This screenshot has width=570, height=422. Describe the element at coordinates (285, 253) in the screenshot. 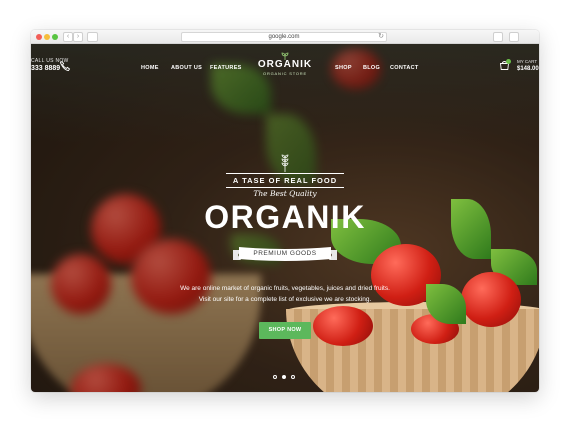

I see `ribbon-text: PREMIUM GOODS` at that location.